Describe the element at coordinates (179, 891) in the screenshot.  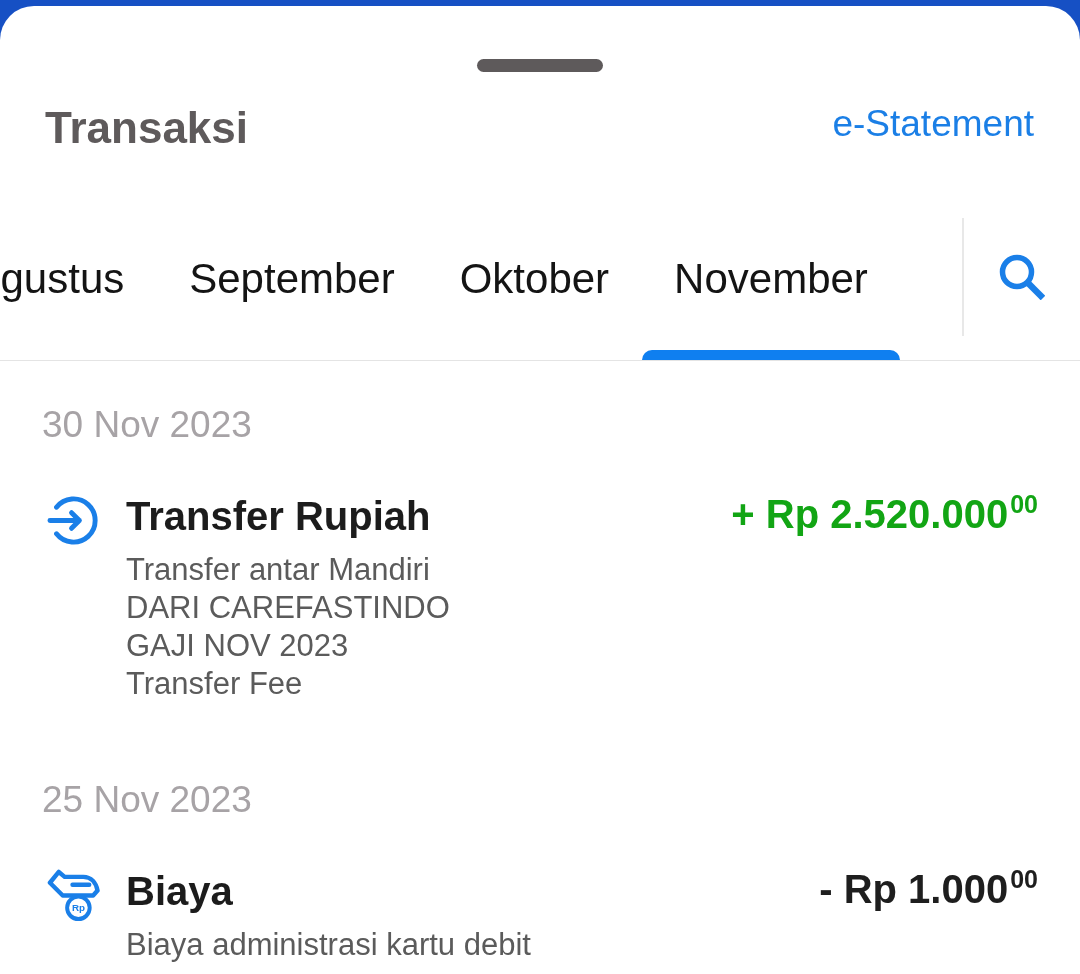
I see `transaction-title: Biaya` at that location.